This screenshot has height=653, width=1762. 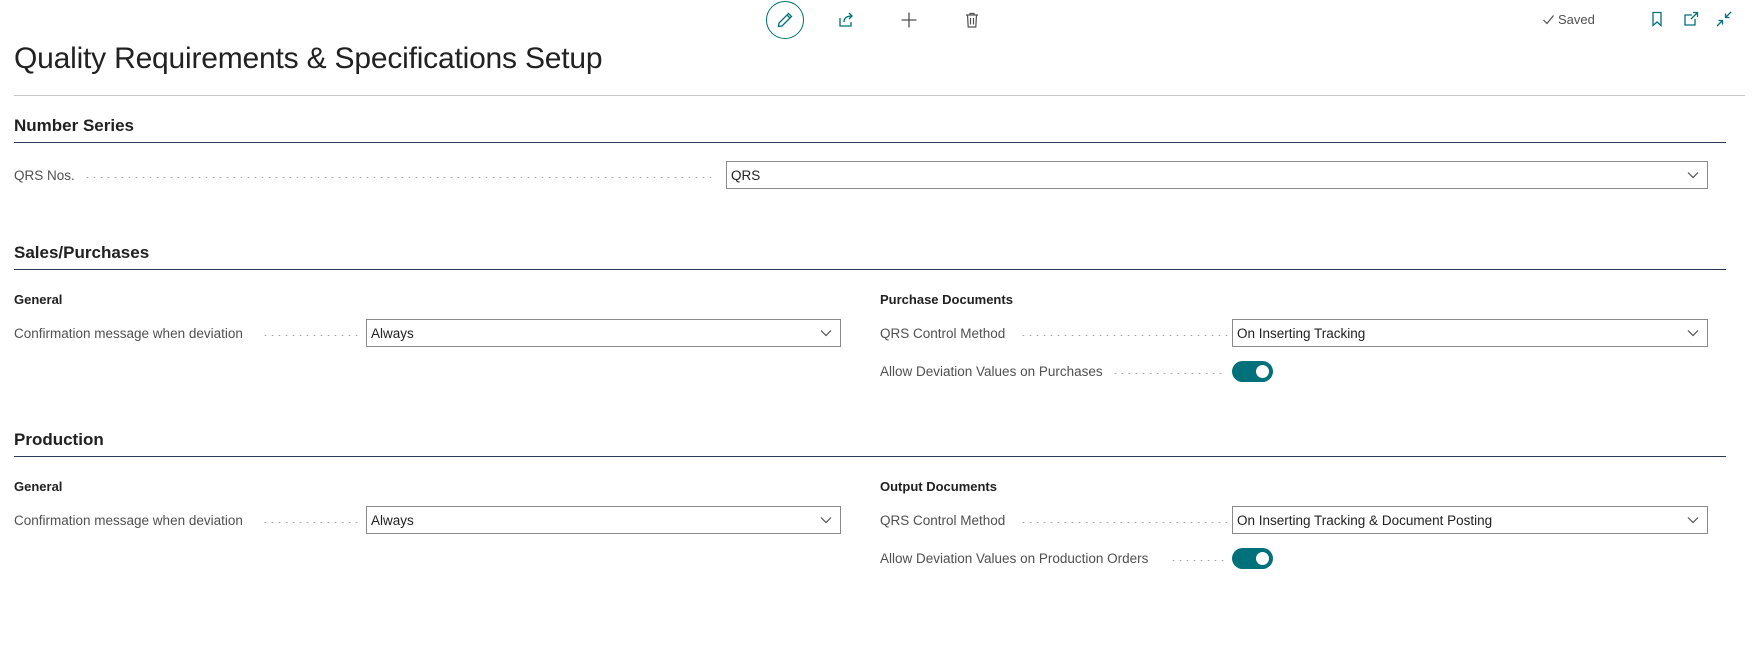 What do you see at coordinates (991, 371) in the screenshot?
I see `purchase-allow-deviation-label: Allow Deviation Values on Purchases` at bounding box center [991, 371].